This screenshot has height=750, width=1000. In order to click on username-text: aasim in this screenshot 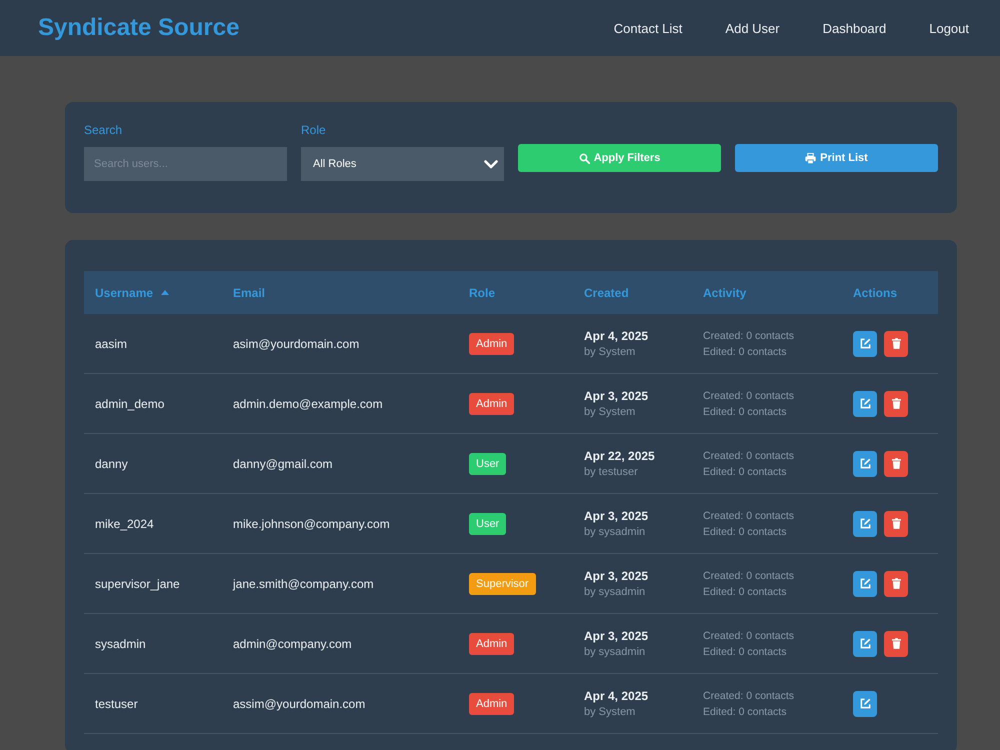, I will do `click(111, 343)`.